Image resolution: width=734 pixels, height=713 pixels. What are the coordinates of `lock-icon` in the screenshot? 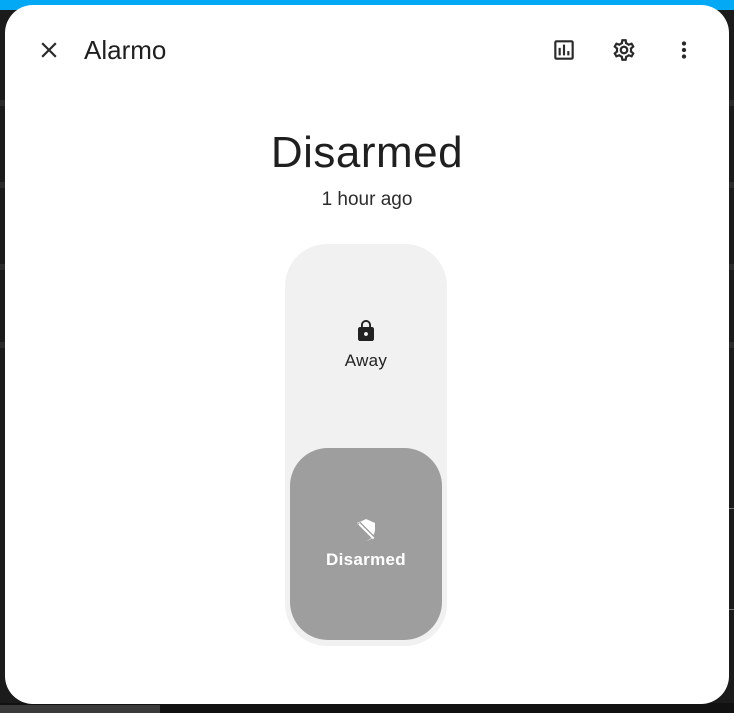 It's located at (366, 331).